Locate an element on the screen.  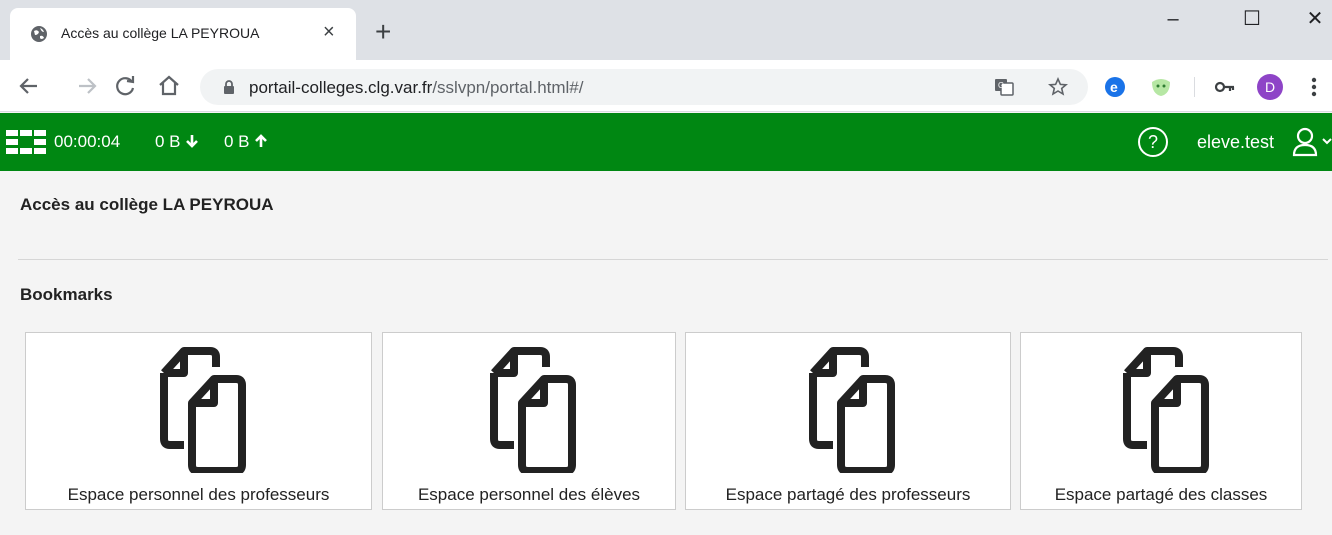
browser-tab: Accès au collège LA PEYROUA × is located at coordinates (183, 34).